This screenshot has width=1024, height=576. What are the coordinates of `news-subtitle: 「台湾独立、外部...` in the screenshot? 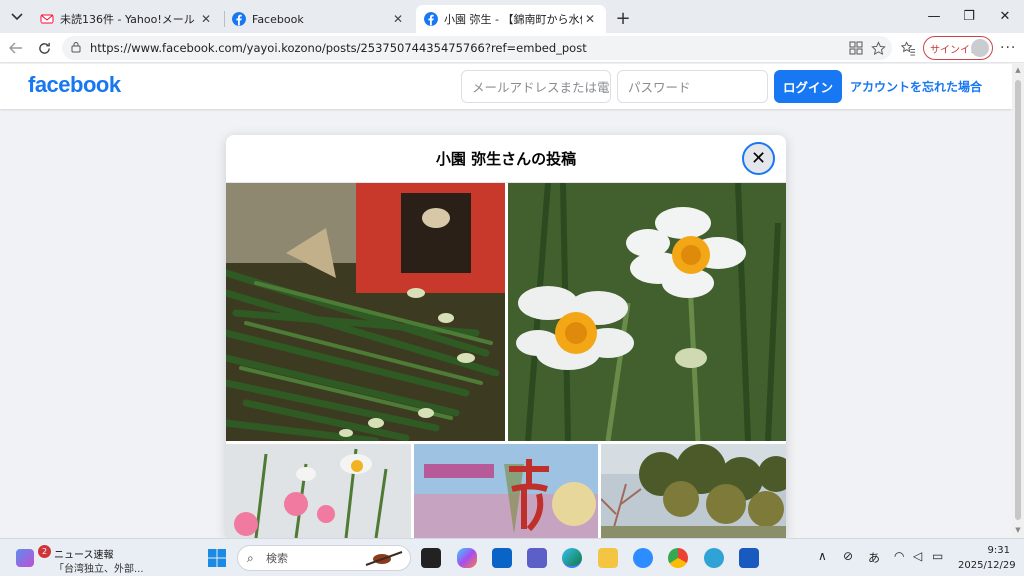 It's located at (99, 569).